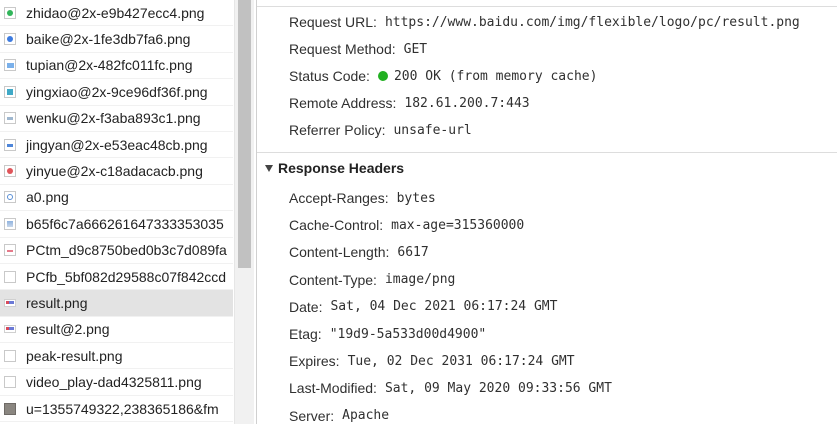 The width and height of the screenshot is (837, 424). Describe the element at coordinates (305, 334) in the screenshot. I see `header-key: Etag:` at that location.